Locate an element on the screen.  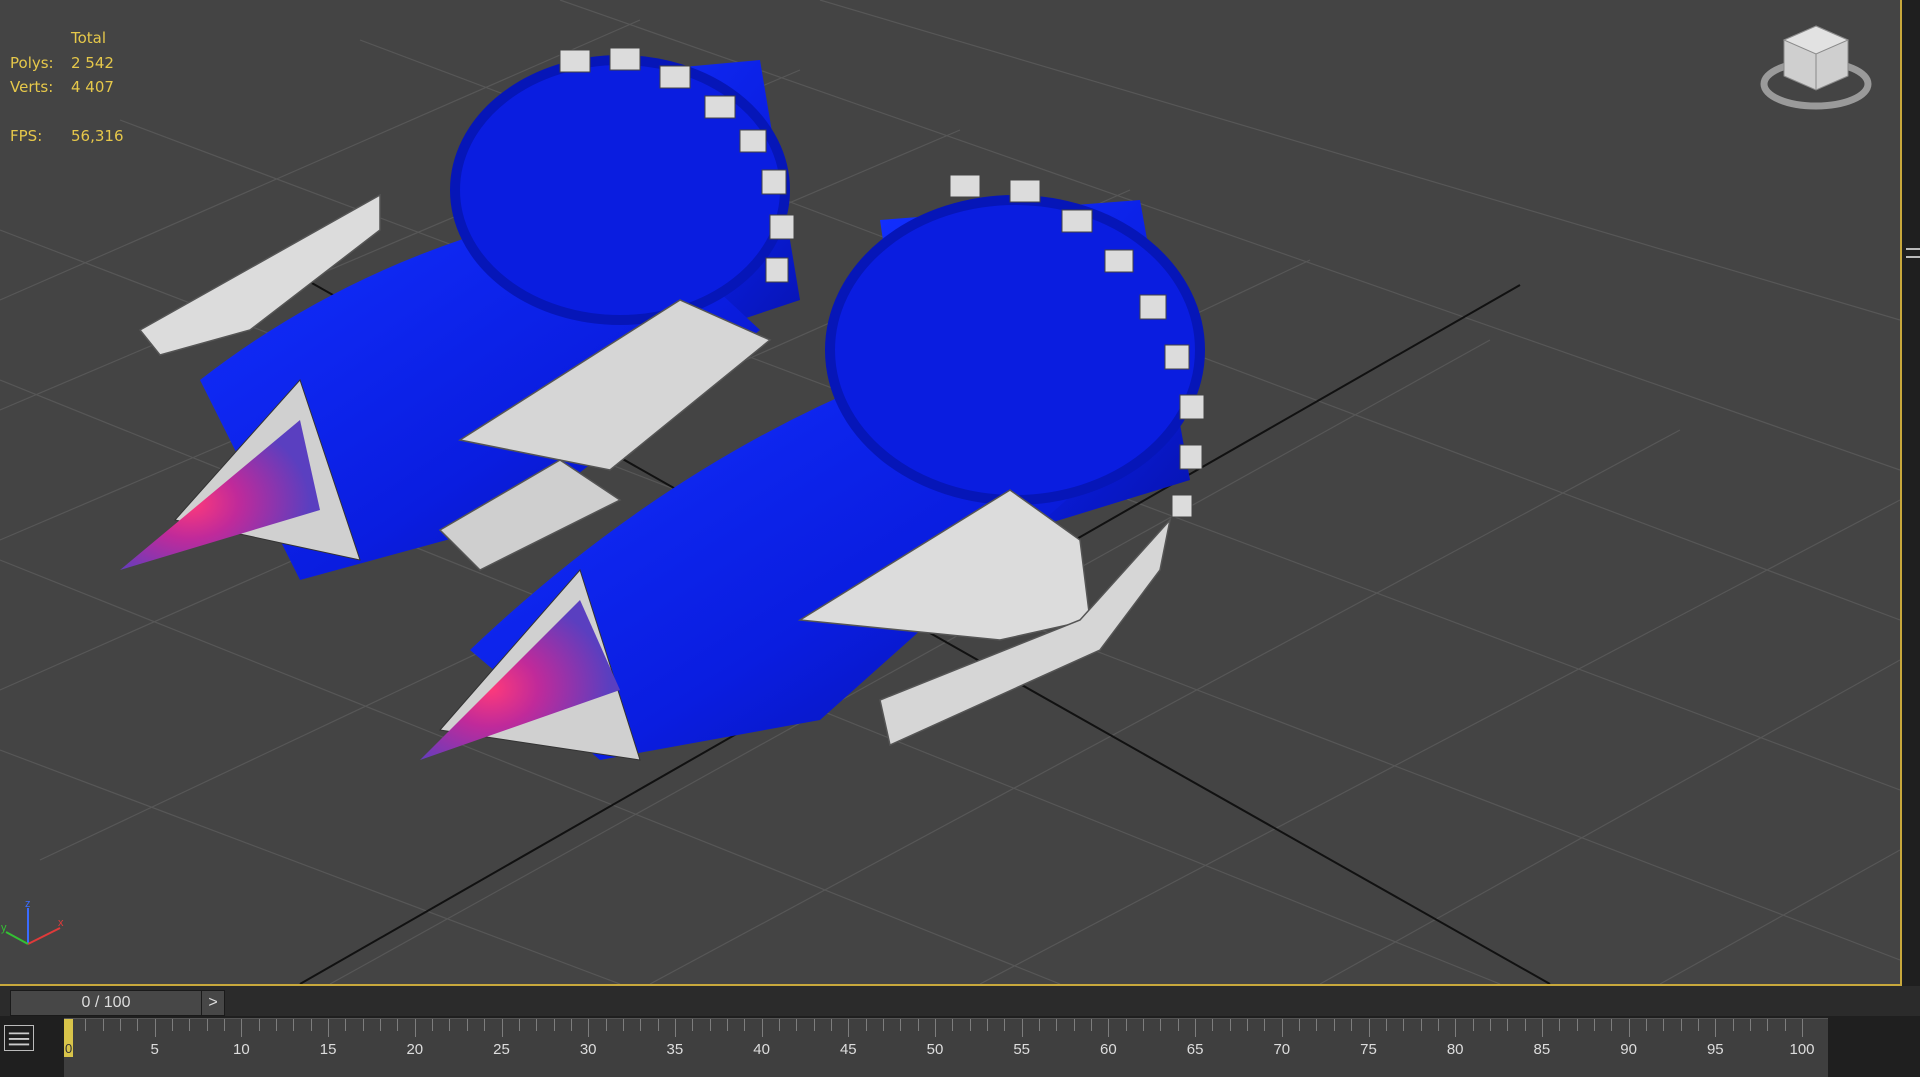
timeline-tick-label: 65 is located at coordinates (1195, 1049).